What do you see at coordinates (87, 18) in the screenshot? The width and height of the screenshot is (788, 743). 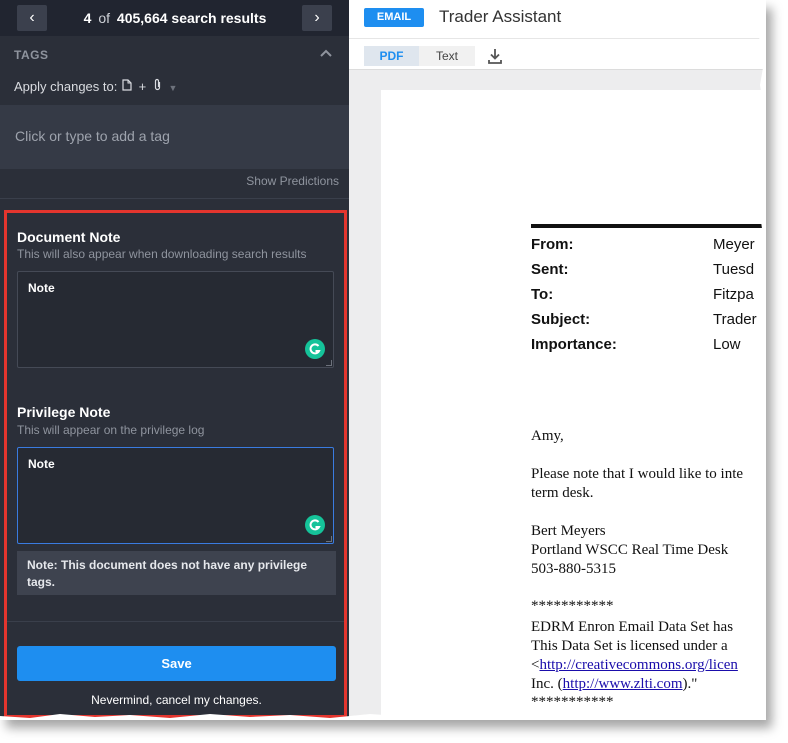 I see `current-result-number: 4` at bounding box center [87, 18].